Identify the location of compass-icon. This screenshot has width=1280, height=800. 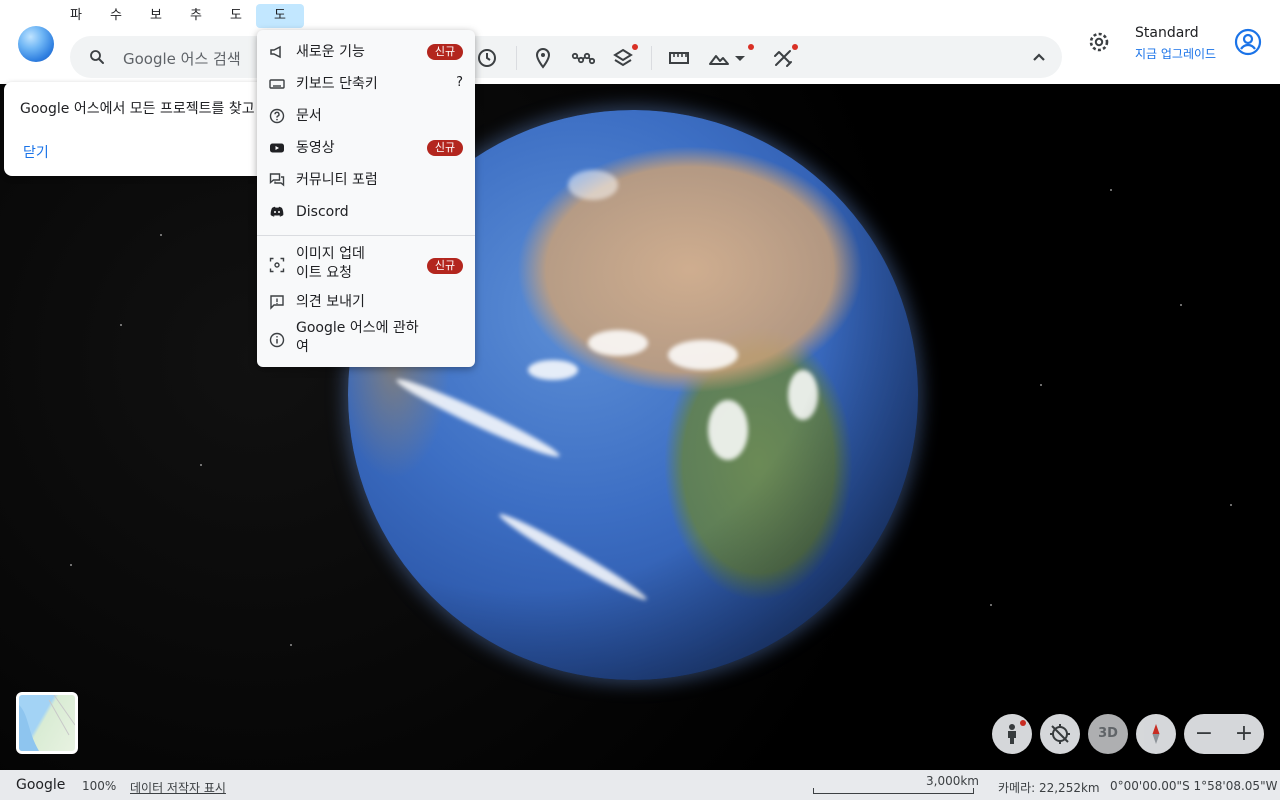
(1156, 734).